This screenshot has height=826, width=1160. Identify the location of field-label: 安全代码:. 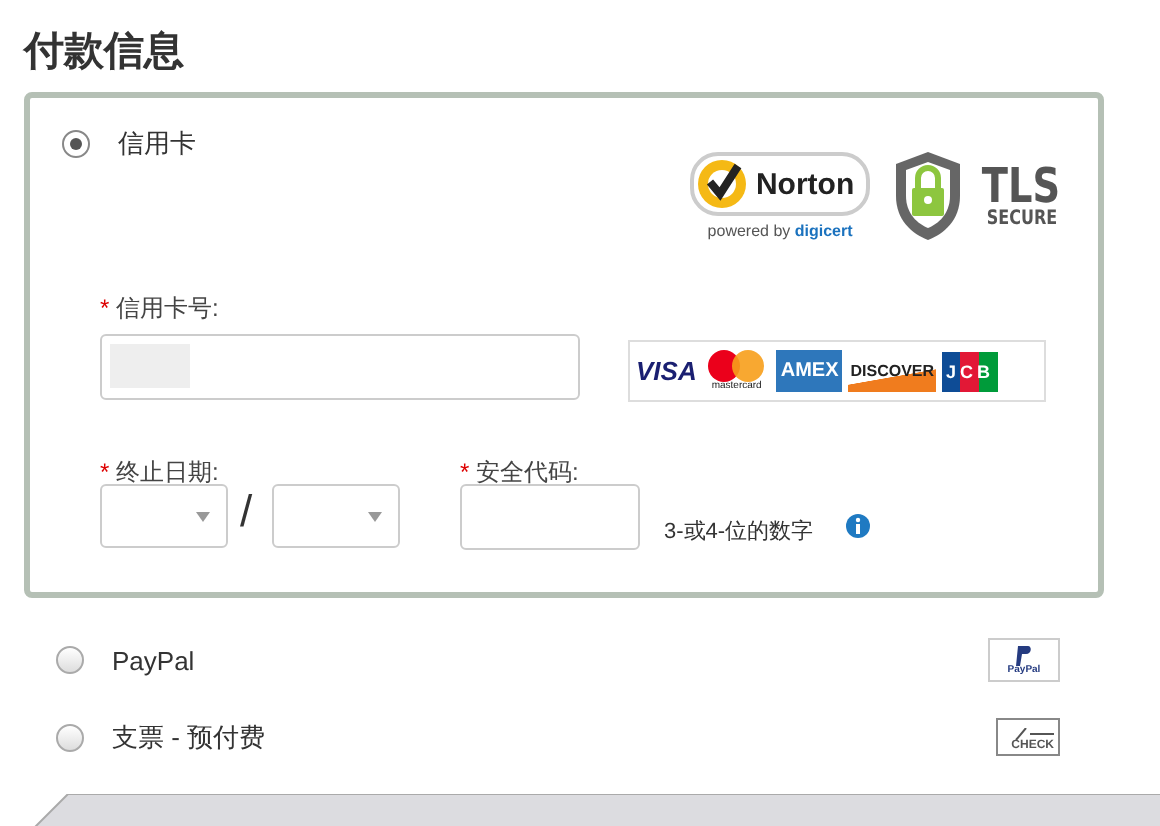
(527, 472).